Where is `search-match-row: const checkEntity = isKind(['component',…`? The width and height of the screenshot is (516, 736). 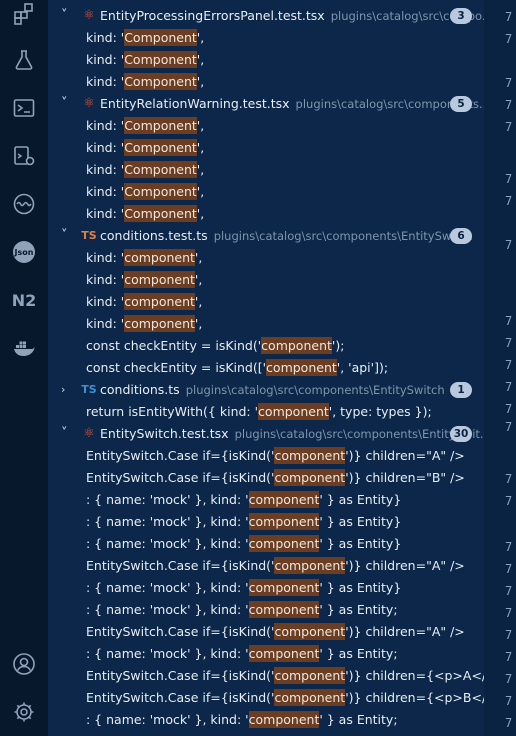 search-match-row: const checkEntity = isKind(['component',… is located at coordinates (266, 368).